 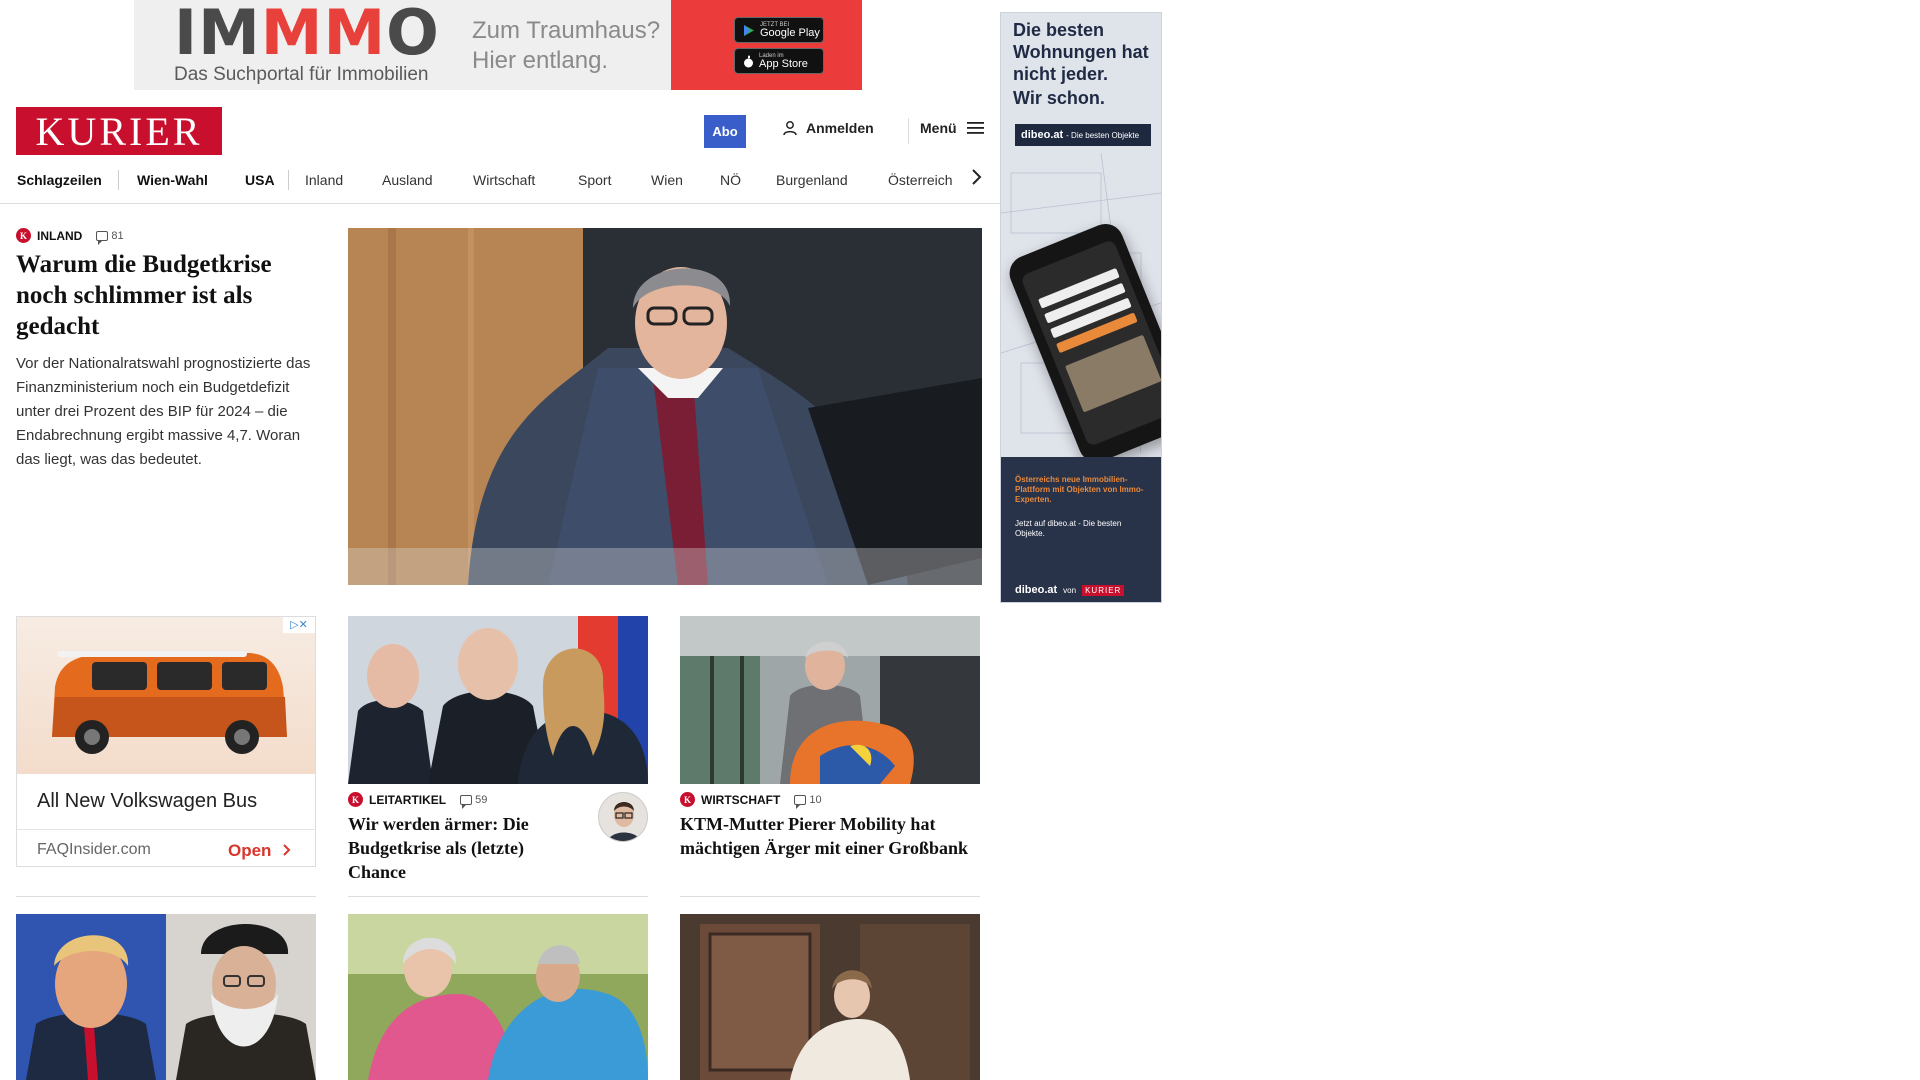 I want to click on immmo-slogan: Zum Traumhaus? Hier entlang., so click(x=566, y=46).